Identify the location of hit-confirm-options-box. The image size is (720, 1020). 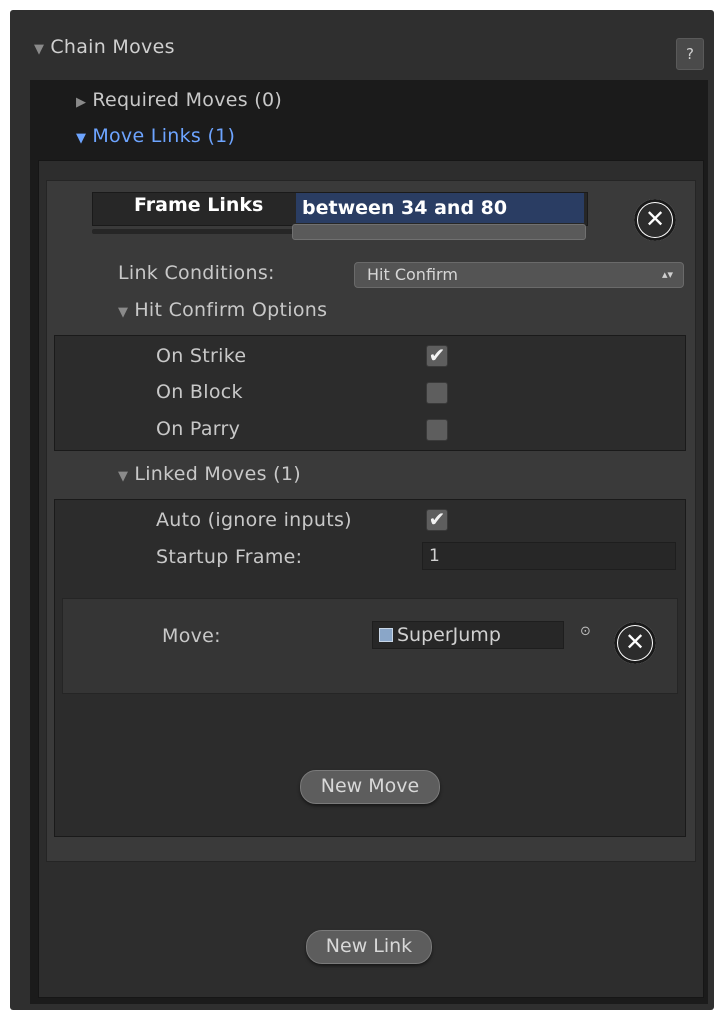
(370, 393).